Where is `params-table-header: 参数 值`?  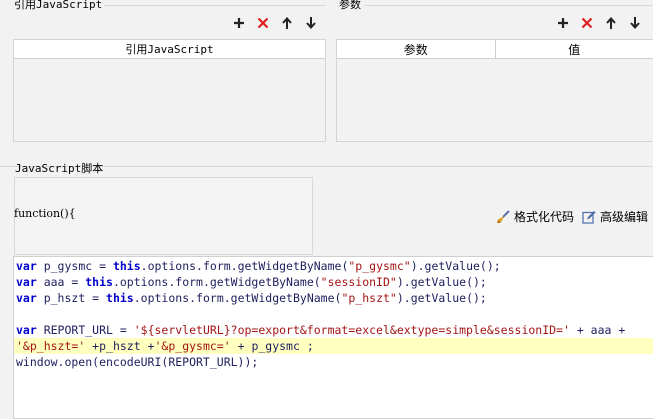
params-table-header: 参数 值 is located at coordinates (495, 49).